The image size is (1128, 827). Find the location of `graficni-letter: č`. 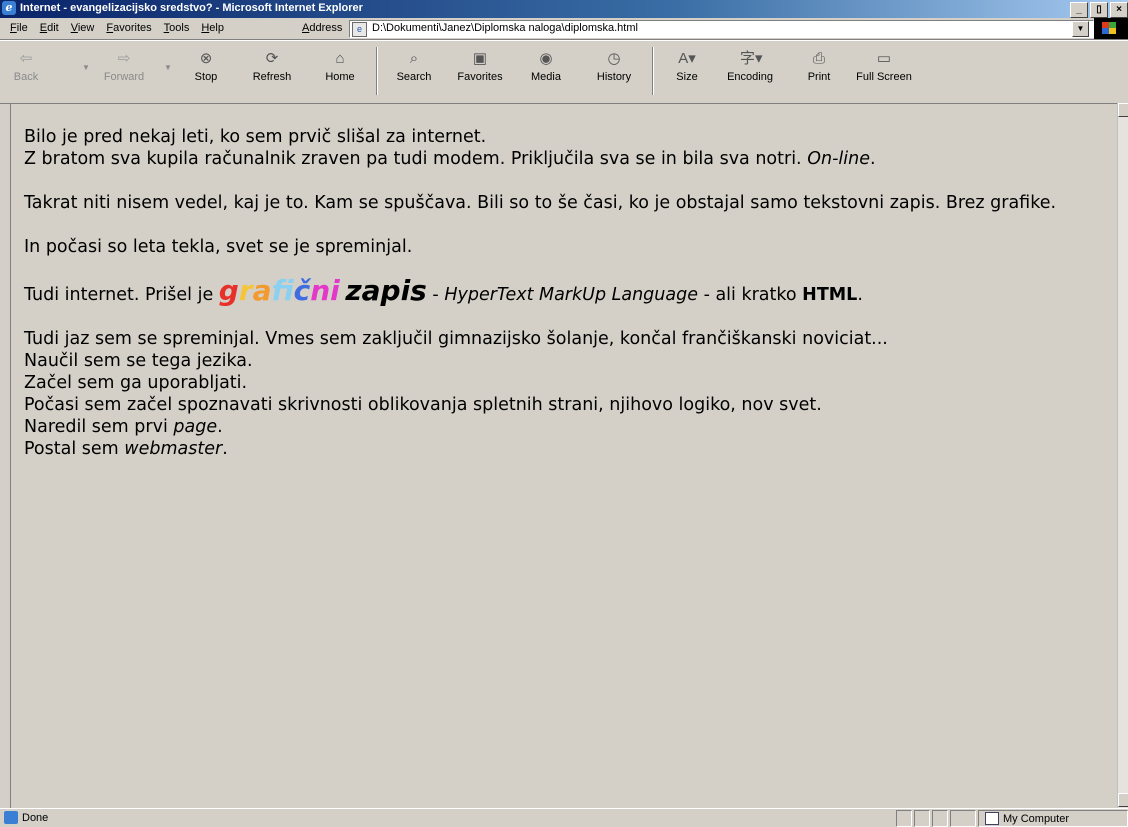

graficni-letter: č is located at coordinates (302, 290).